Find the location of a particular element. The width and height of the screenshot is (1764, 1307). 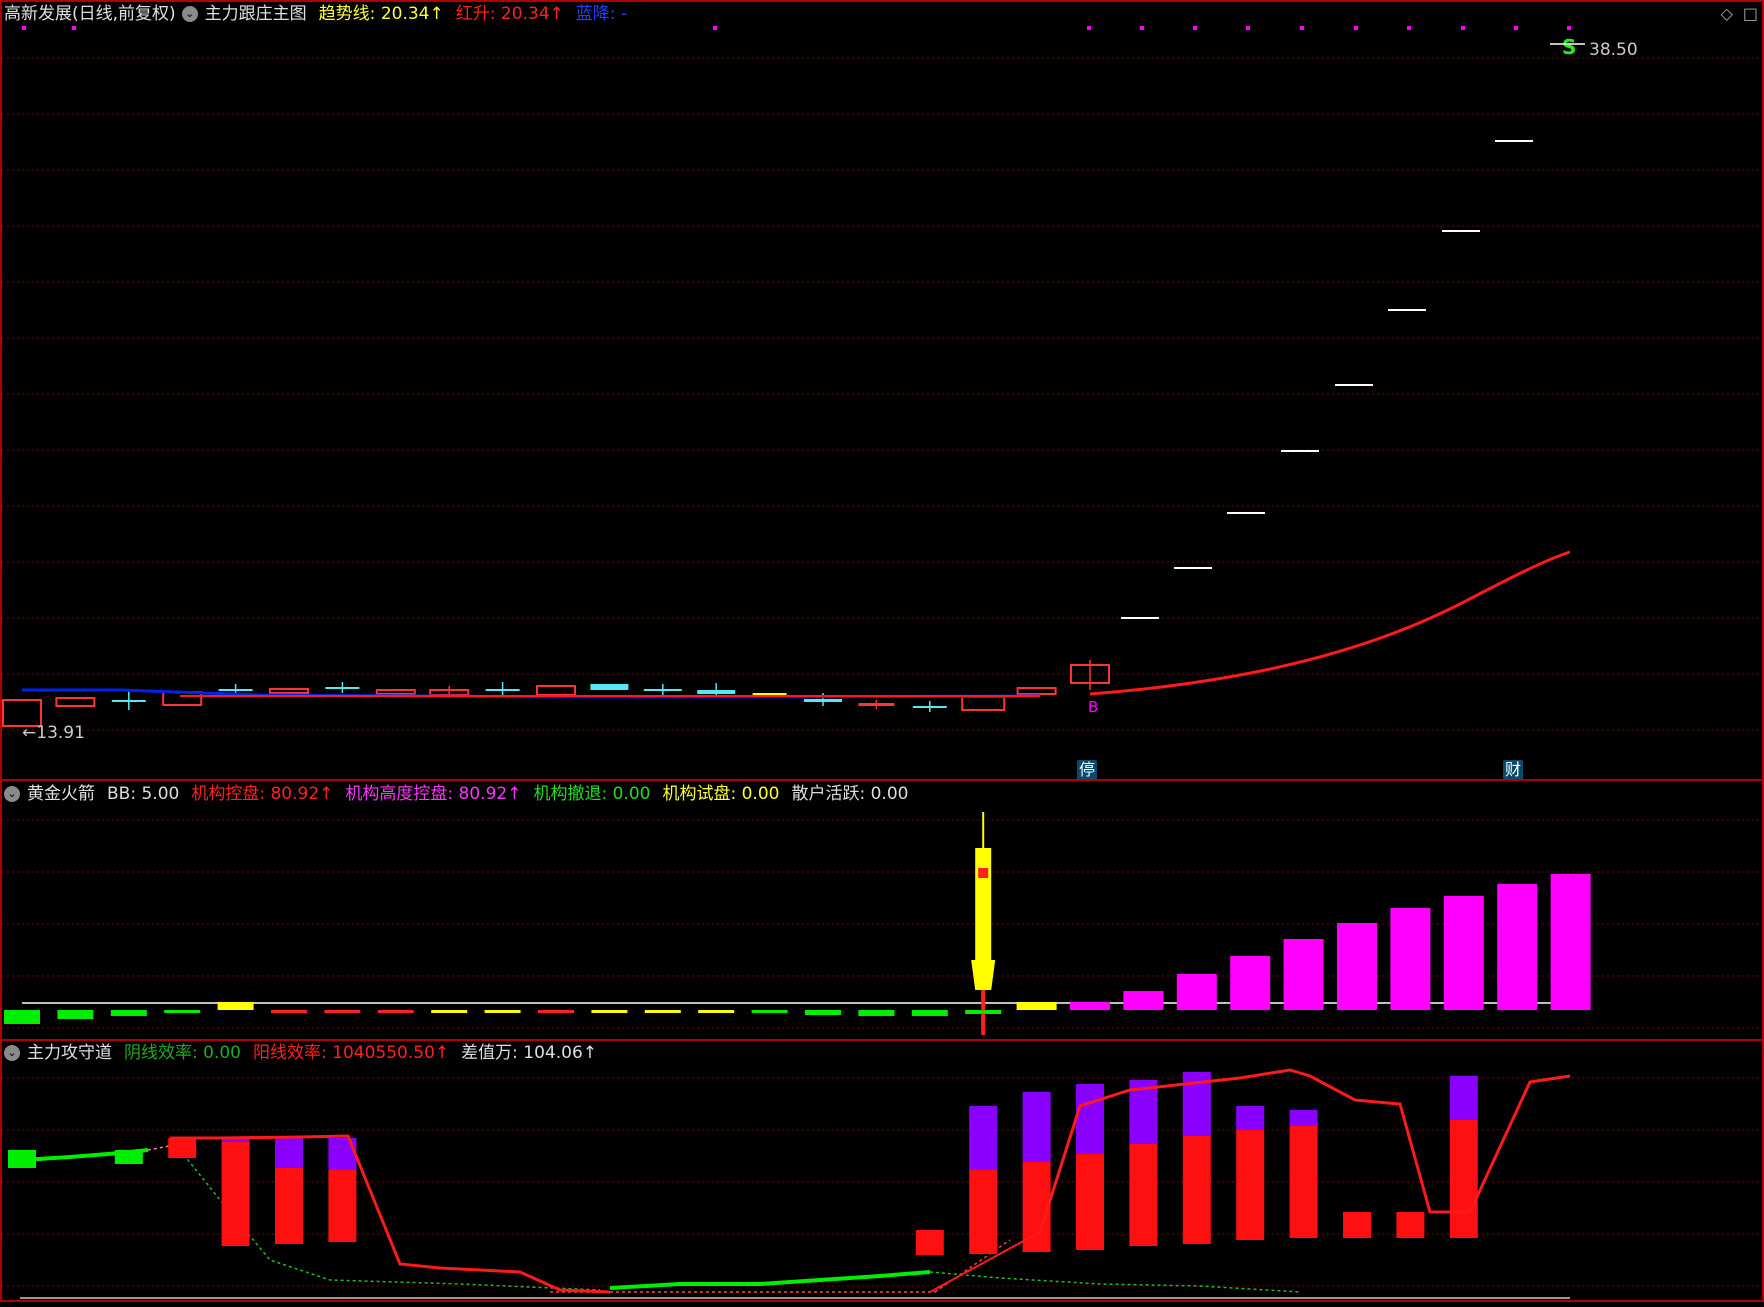

diamond-icon: ◇ is located at coordinates (1727, 13).